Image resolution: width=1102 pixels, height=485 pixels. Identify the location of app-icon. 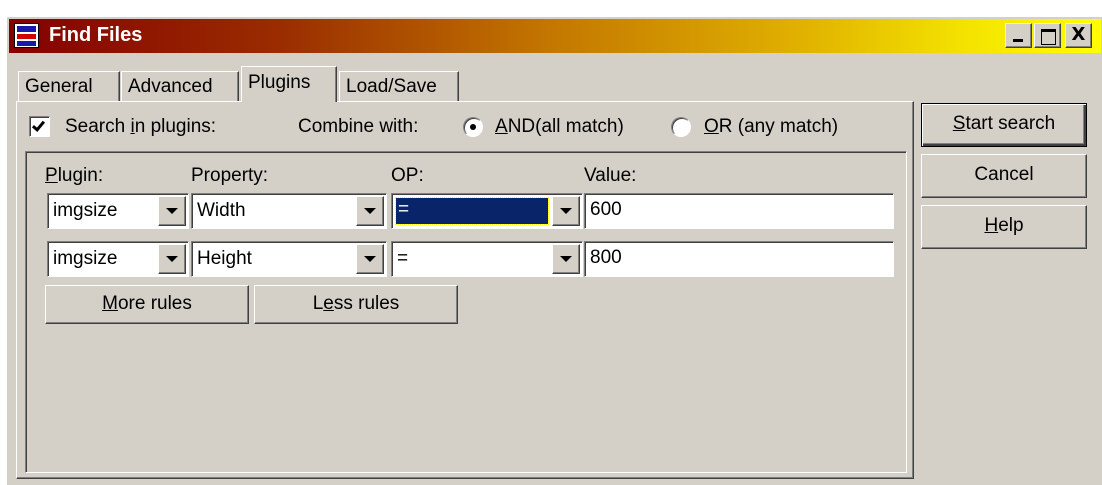
(26, 35).